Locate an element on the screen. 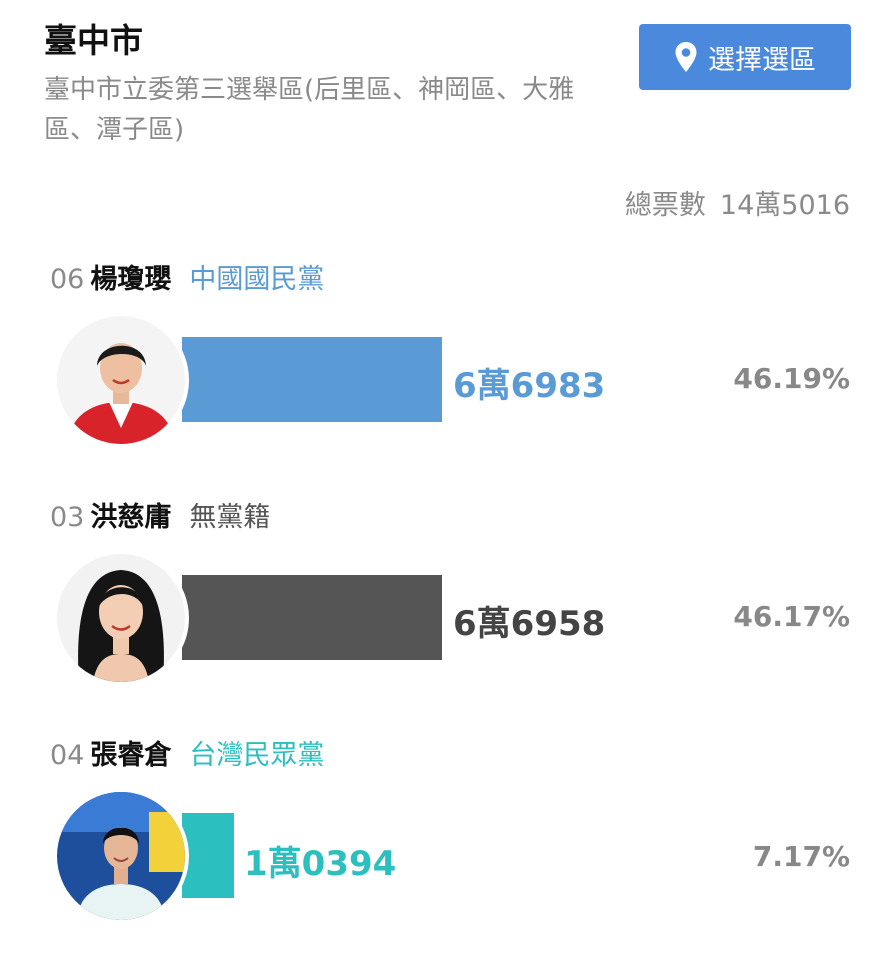  candidate-percent: 46.17% is located at coordinates (791, 616).